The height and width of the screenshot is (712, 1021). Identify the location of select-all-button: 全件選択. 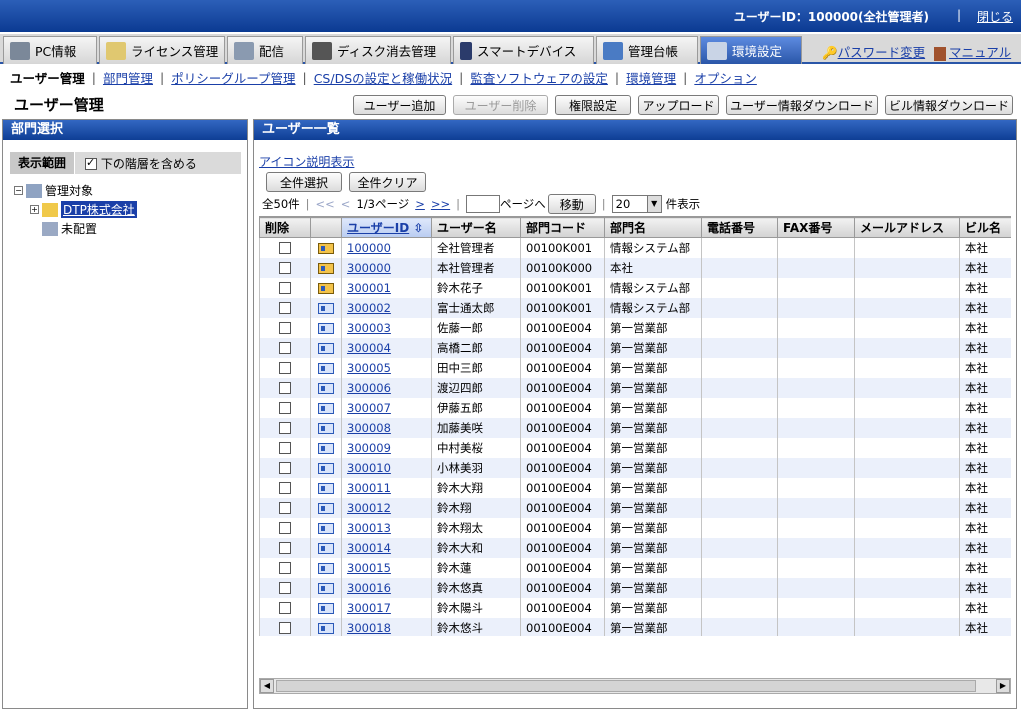
(304, 182).